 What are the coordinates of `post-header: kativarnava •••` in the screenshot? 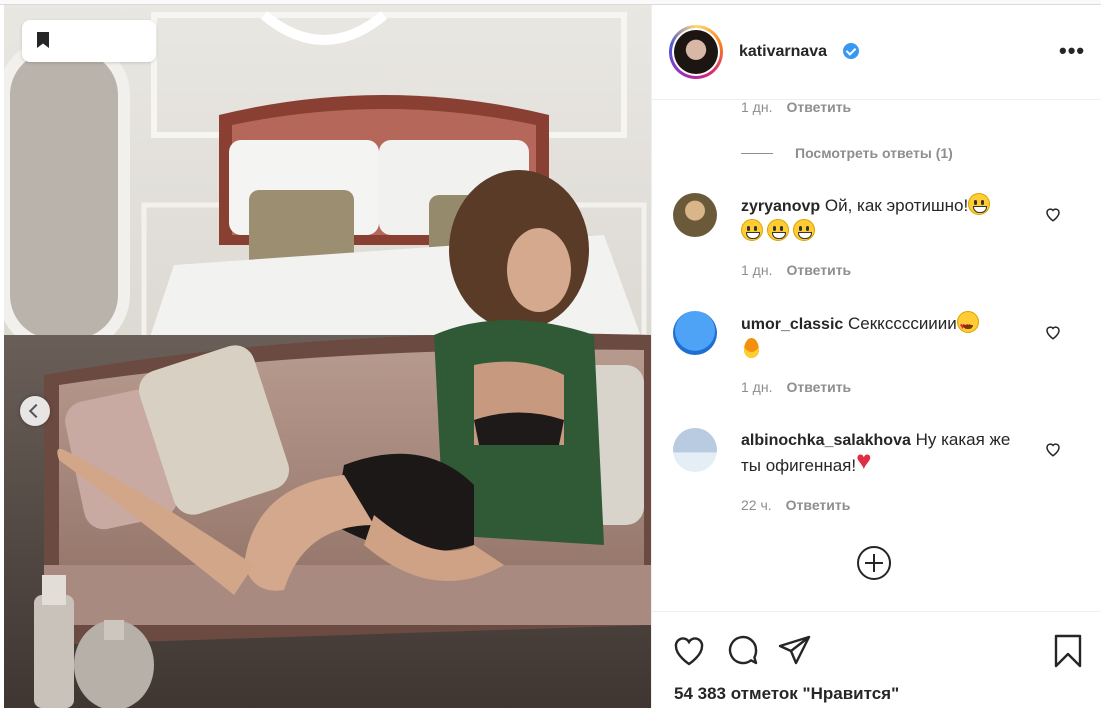 It's located at (876, 52).